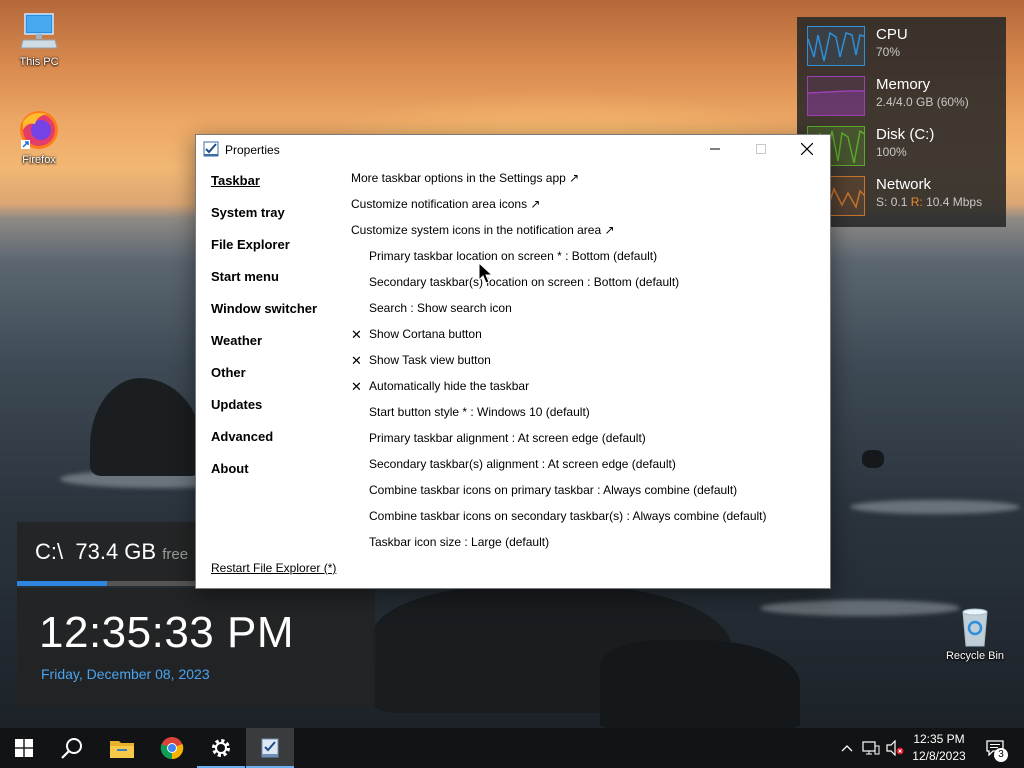 This screenshot has height=768, width=1024. I want to click on desktop-icon-label: This PC, so click(39, 62).